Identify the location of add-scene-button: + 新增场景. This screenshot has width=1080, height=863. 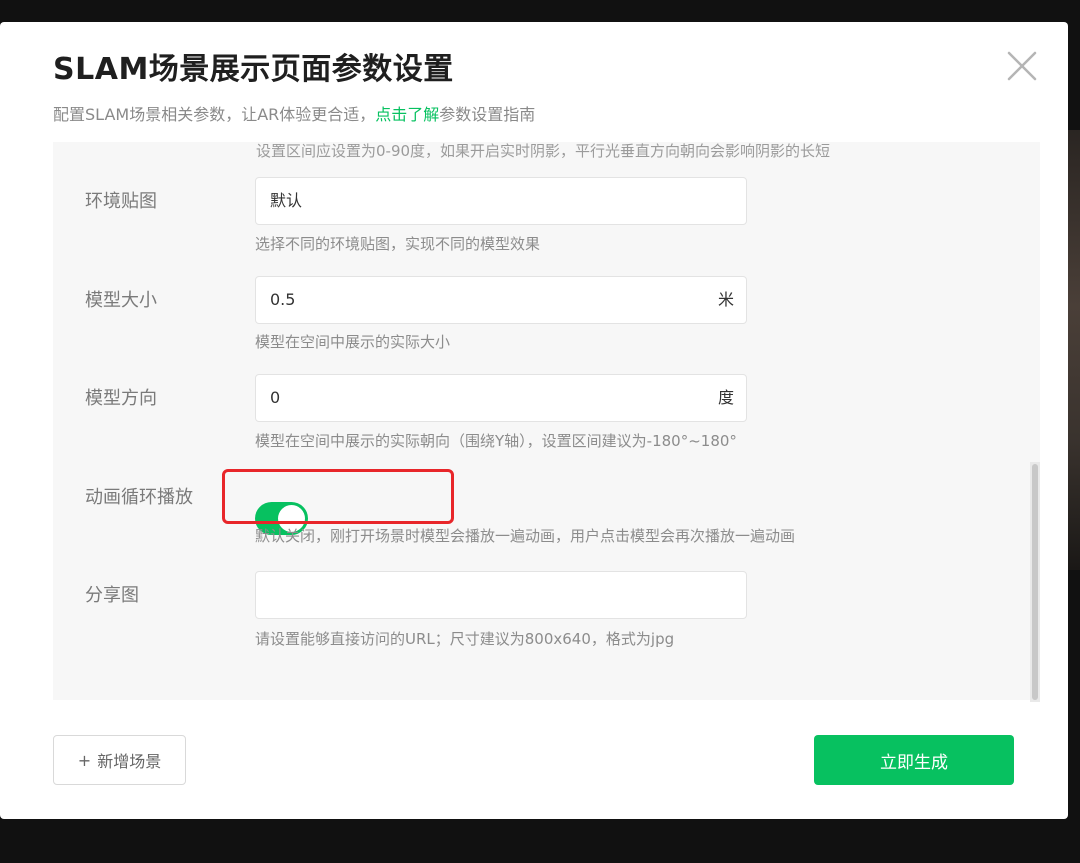
(119, 760).